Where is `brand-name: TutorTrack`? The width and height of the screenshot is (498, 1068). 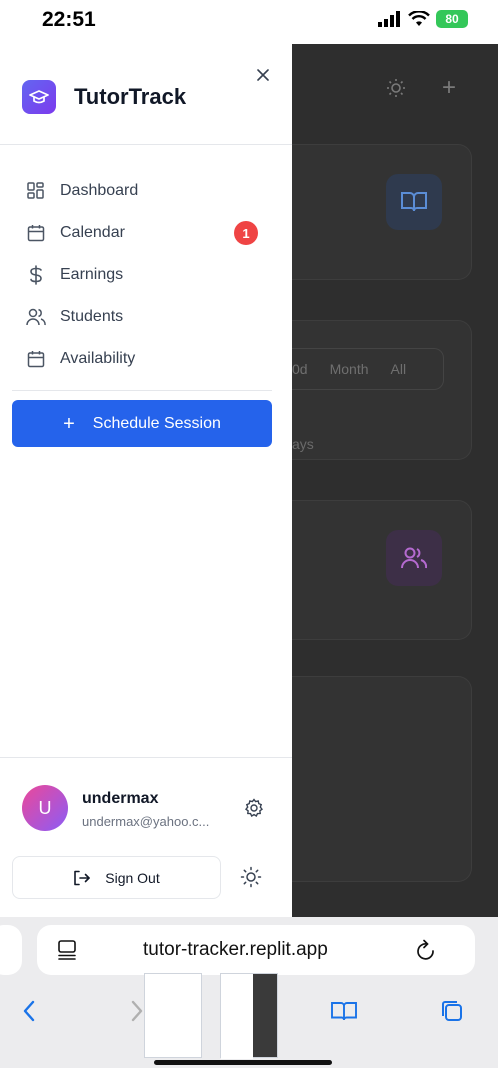 brand-name: TutorTrack is located at coordinates (130, 96).